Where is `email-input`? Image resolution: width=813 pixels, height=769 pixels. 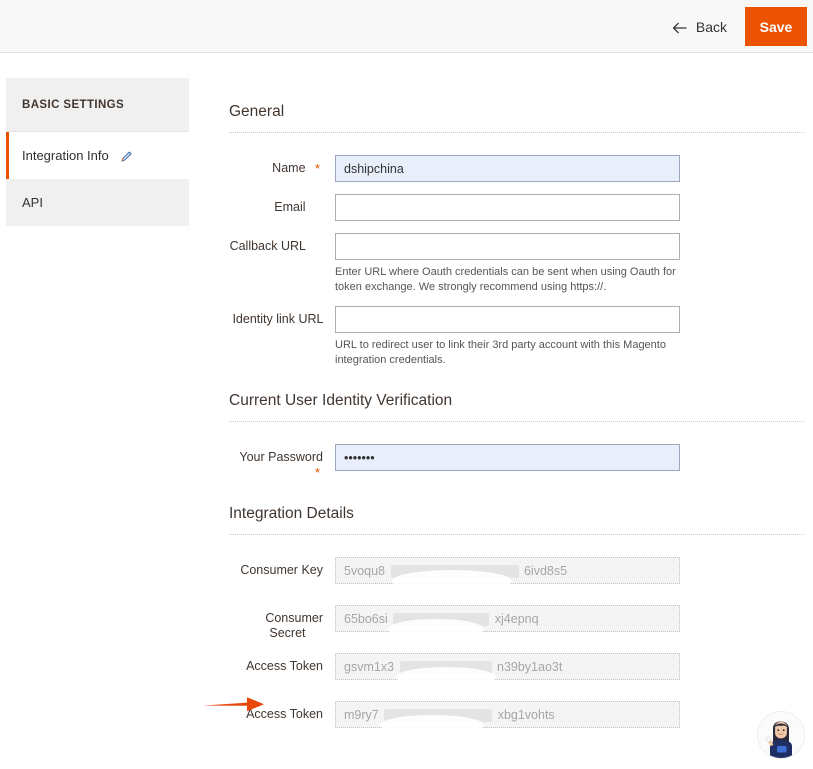 email-input is located at coordinates (507, 207).